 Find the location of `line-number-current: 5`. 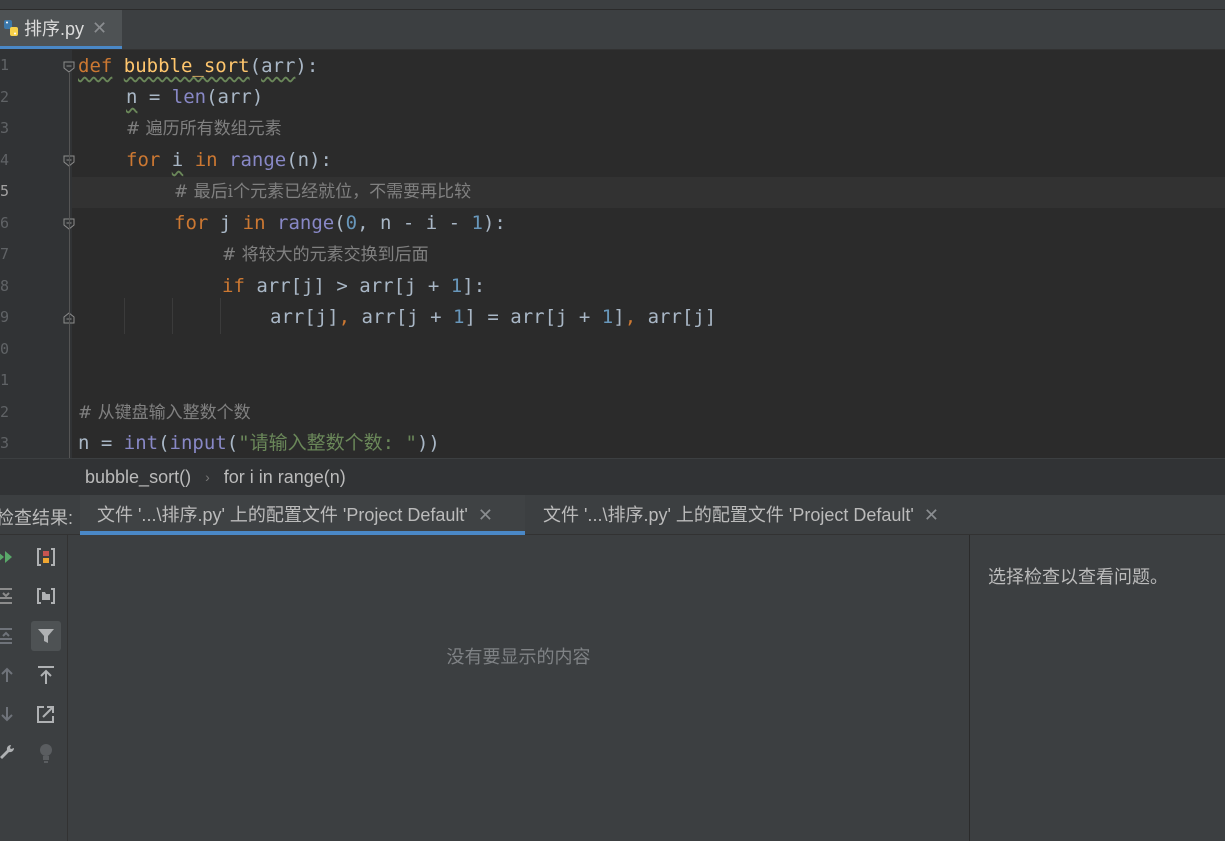

line-number-current: 5 is located at coordinates (5, 191).